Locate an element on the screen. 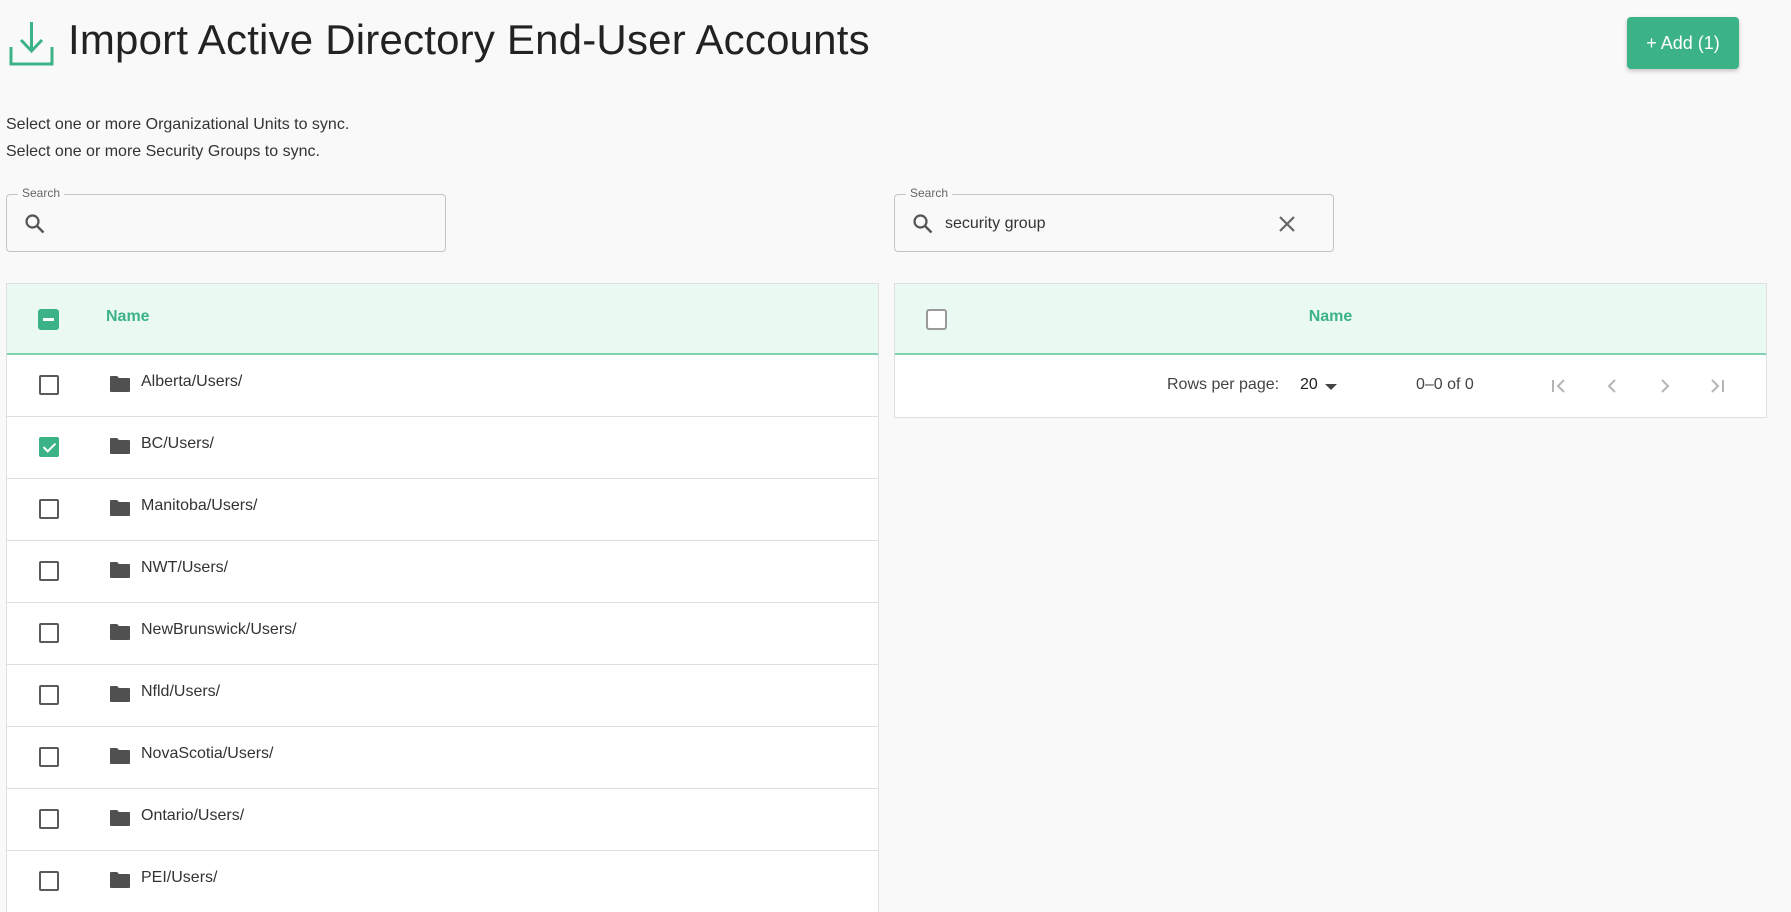  rows-per-page-select: 20 is located at coordinates (1309, 385).